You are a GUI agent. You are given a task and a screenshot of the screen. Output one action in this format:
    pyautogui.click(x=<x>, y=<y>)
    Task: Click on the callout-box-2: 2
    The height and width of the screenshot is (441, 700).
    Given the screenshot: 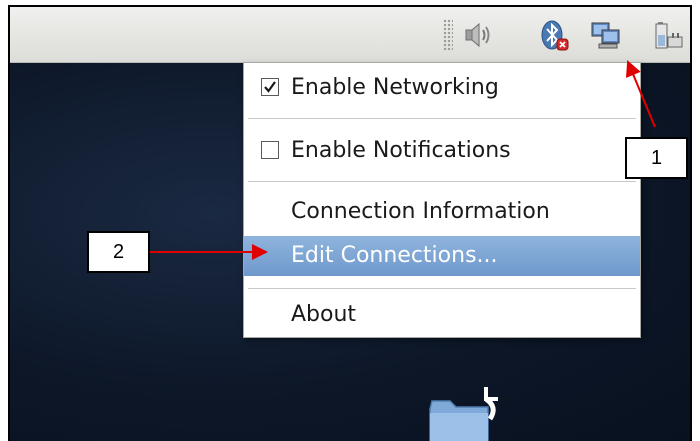 What is the action you would take?
    pyautogui.click(x=118, y=252)
    